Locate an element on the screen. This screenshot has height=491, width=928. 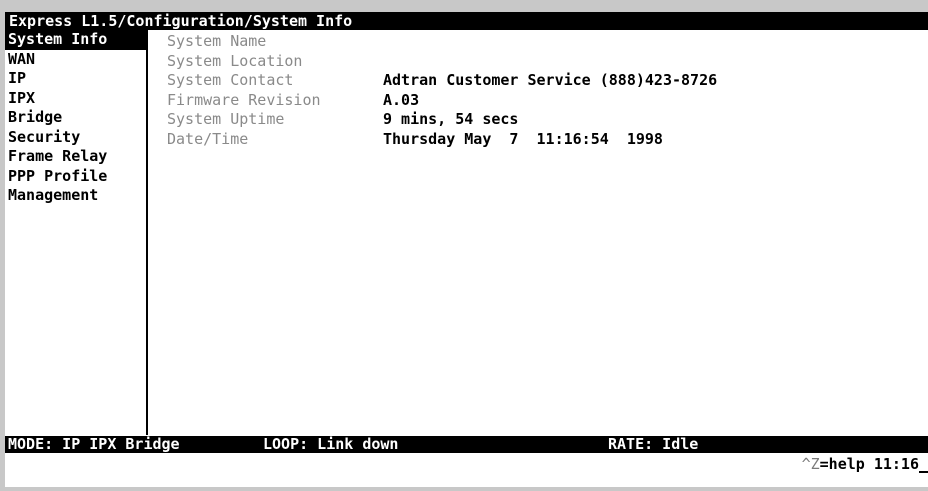
field-row-system-location: System Location is located at coordinates (547, 62).